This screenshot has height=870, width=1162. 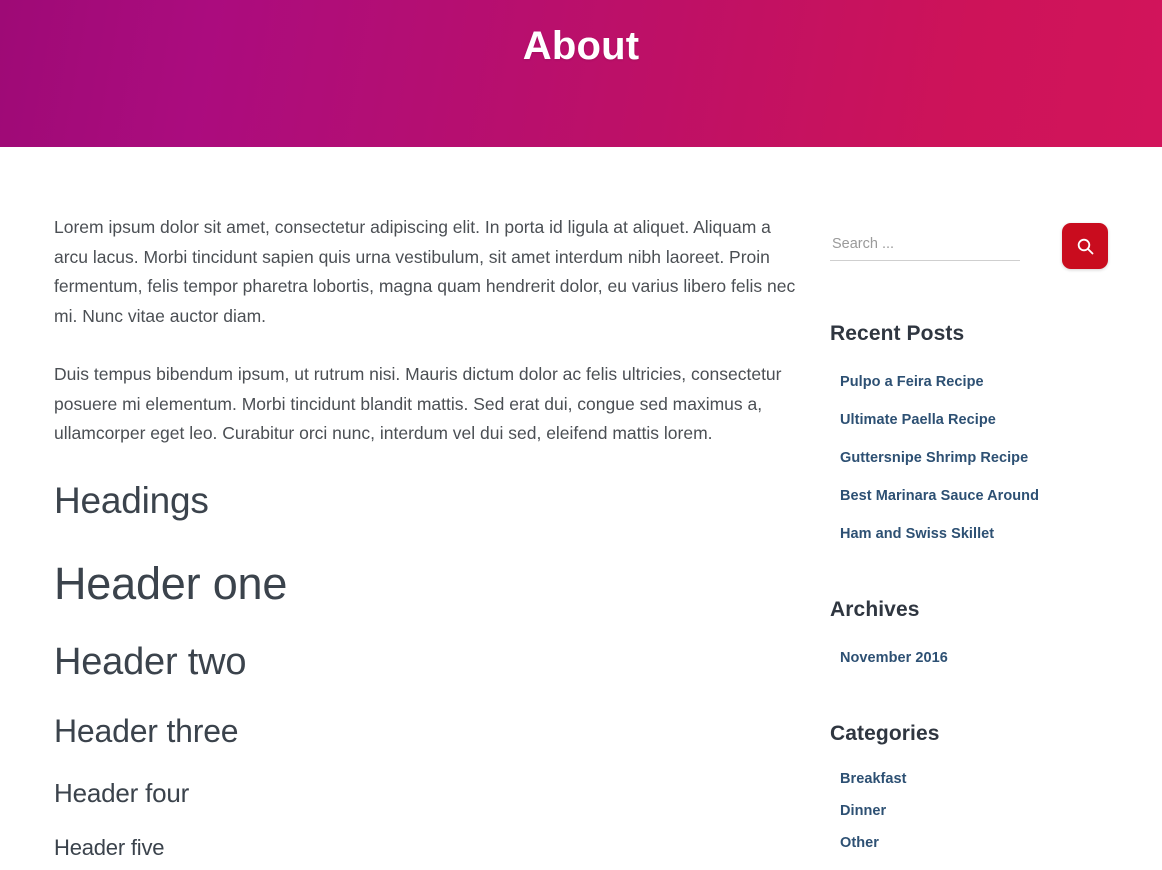 I want to click on widget-title: Recent Posts, so click(x=897, y=333).